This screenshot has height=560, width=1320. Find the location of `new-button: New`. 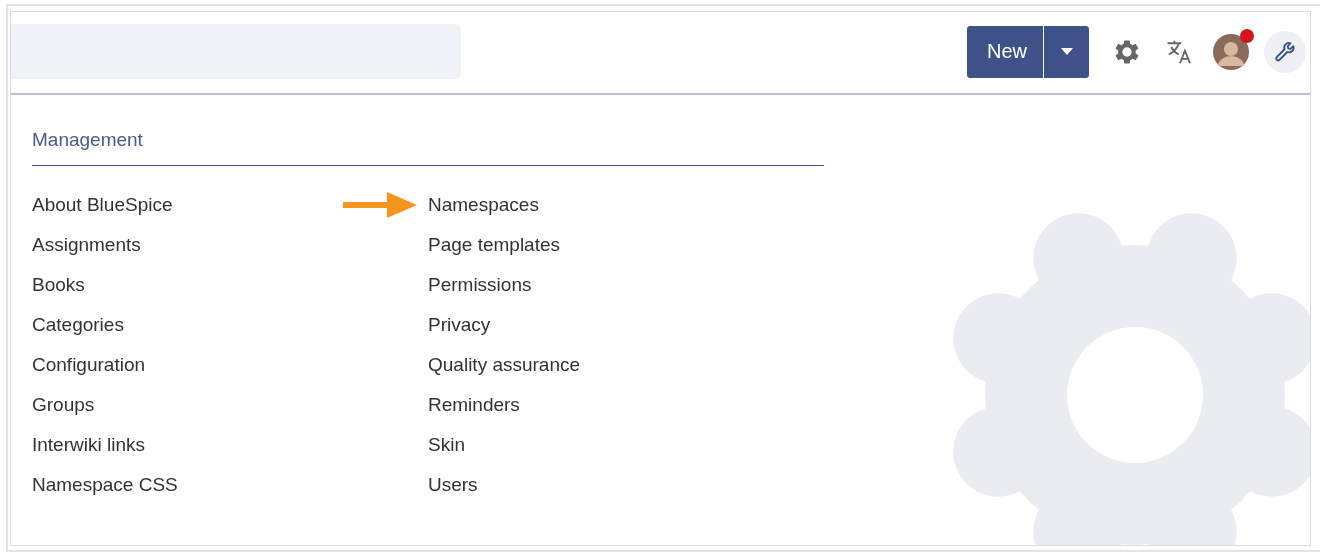

new-button: New is located at coordinates (1005, 51).